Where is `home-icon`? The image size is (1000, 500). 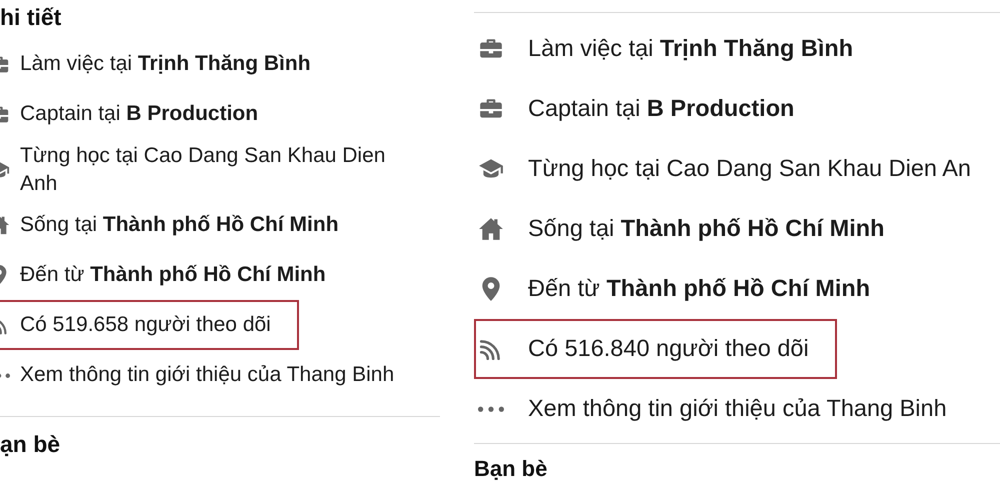
home-icon is located at coordinates (491, 229).